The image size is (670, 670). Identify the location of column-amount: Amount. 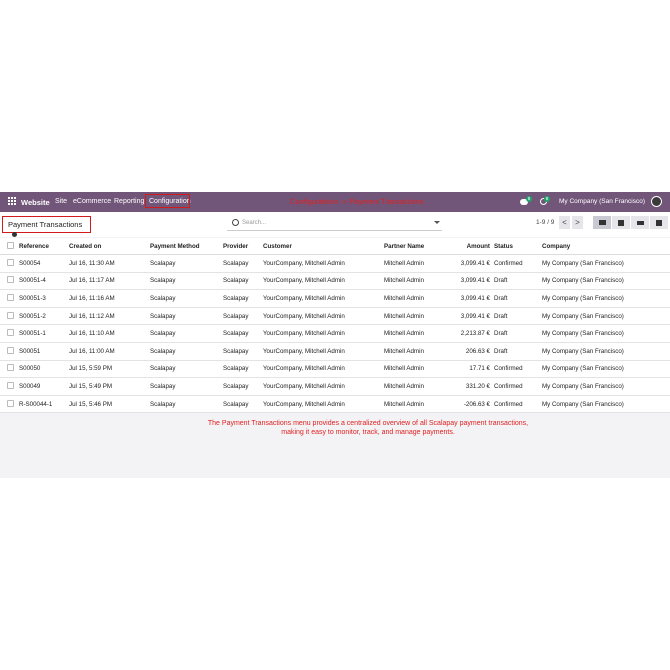
(470, 246).